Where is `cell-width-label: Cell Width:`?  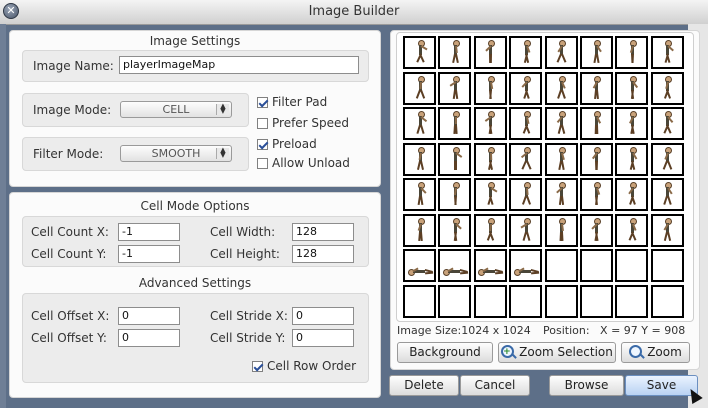 cell-width-label: Cell Width: is located at coordinates (243, 232).